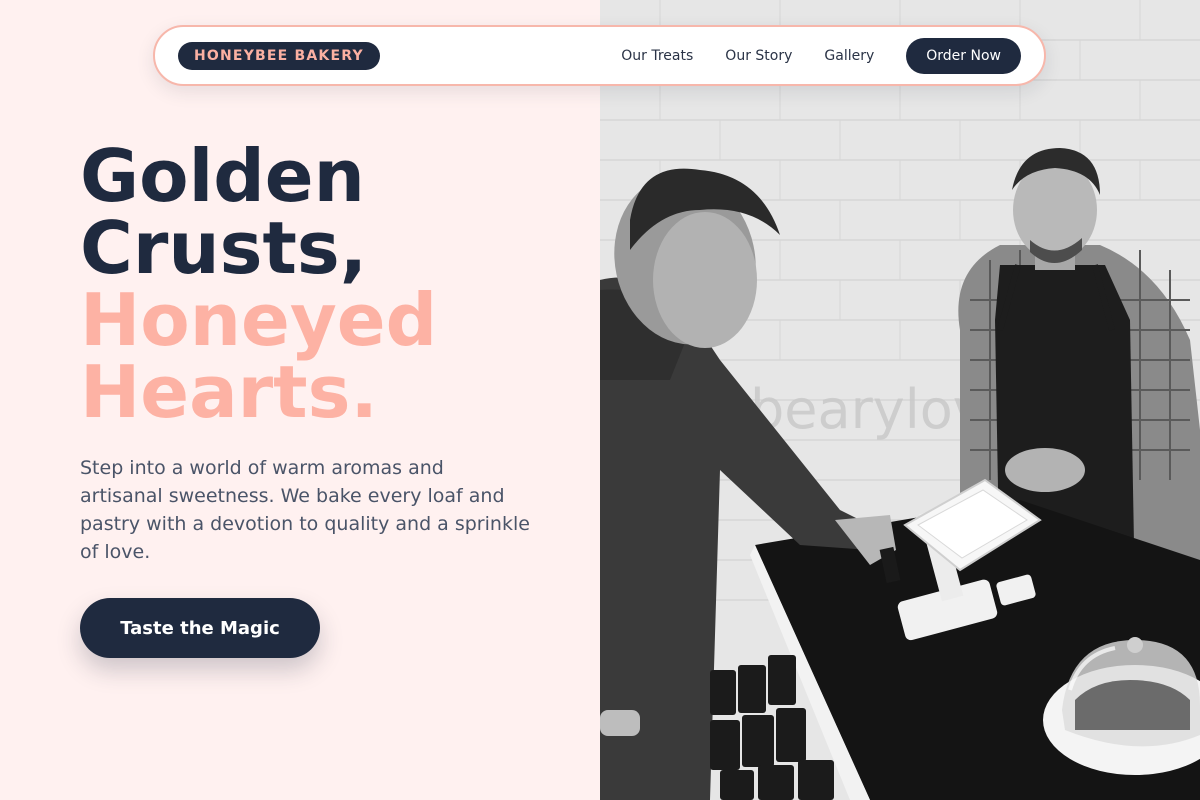 This screenshot has width=1200, height=800. What do you see at coordinates (657, 56) in the screenshot?
I see `nav-link-our-treats: Our Treats` at bounding box center [657, 56].